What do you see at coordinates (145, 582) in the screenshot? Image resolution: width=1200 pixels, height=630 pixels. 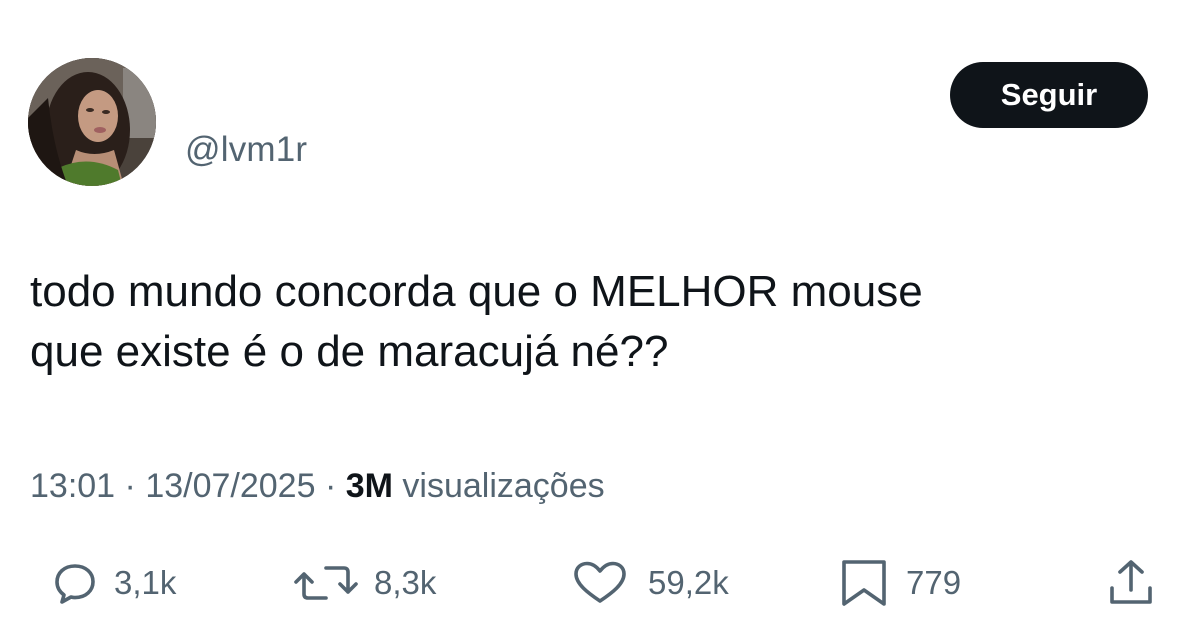 I see `reply-count: 3,1k` at bounding box center [145, 582].